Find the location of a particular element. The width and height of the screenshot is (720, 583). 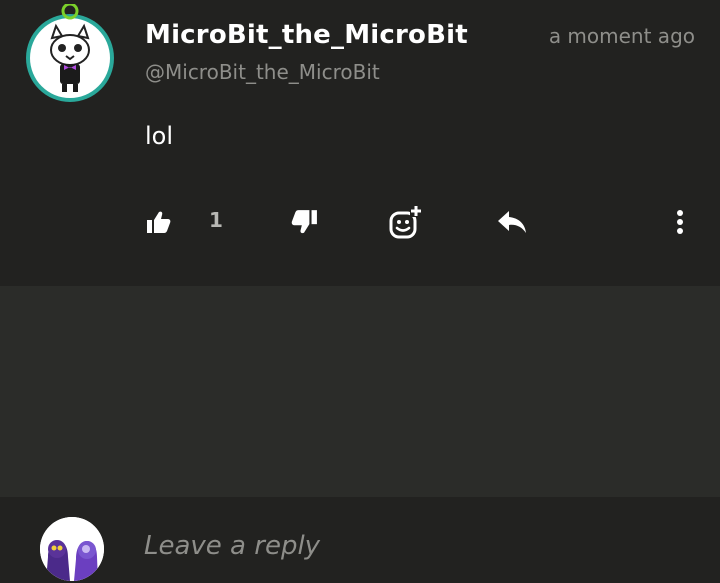

user-handle: @MicroBit_the_MicroBit is located at coordinates (262, 72).